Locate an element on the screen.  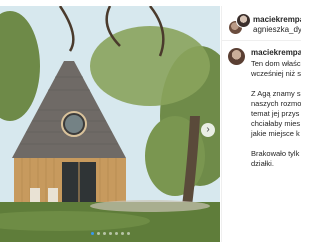
caption-author-link: maciekrempala is located at coordinates (276, 52).